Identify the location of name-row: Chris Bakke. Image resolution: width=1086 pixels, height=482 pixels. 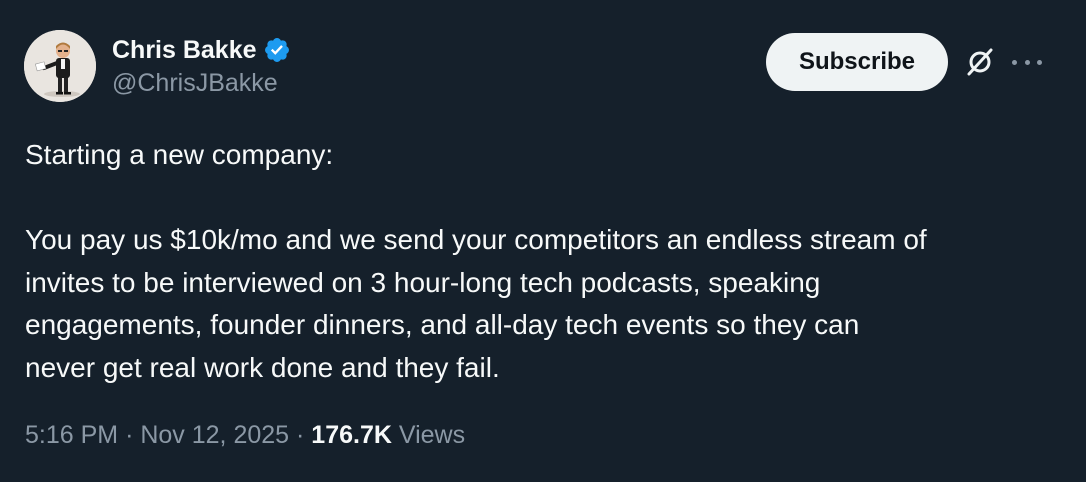
(201, 50).